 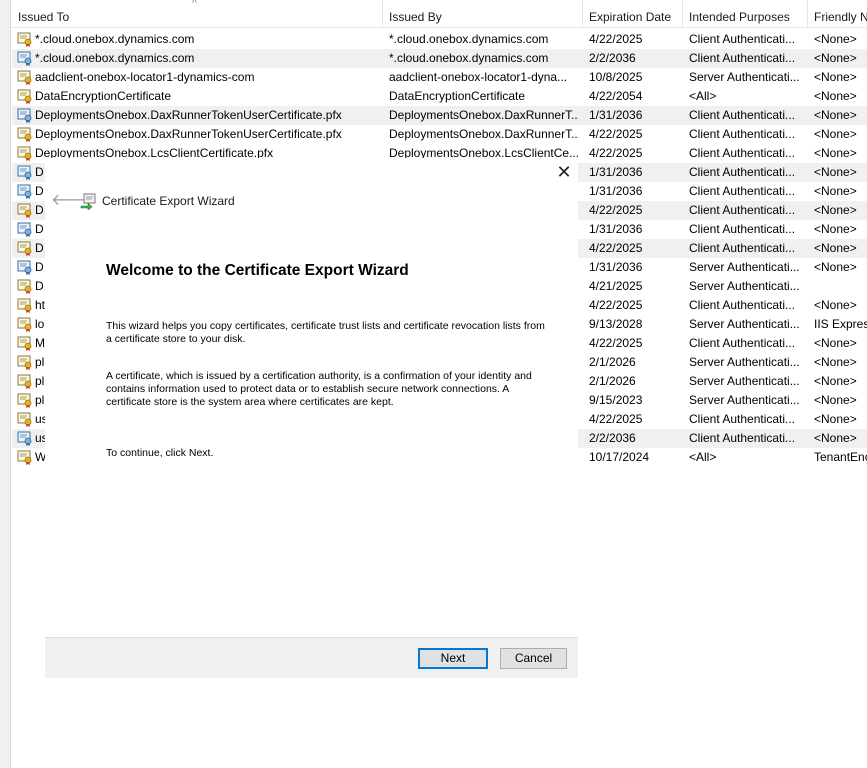 I want to click on cancel-button: Cancel, so click(x=533, y=658).